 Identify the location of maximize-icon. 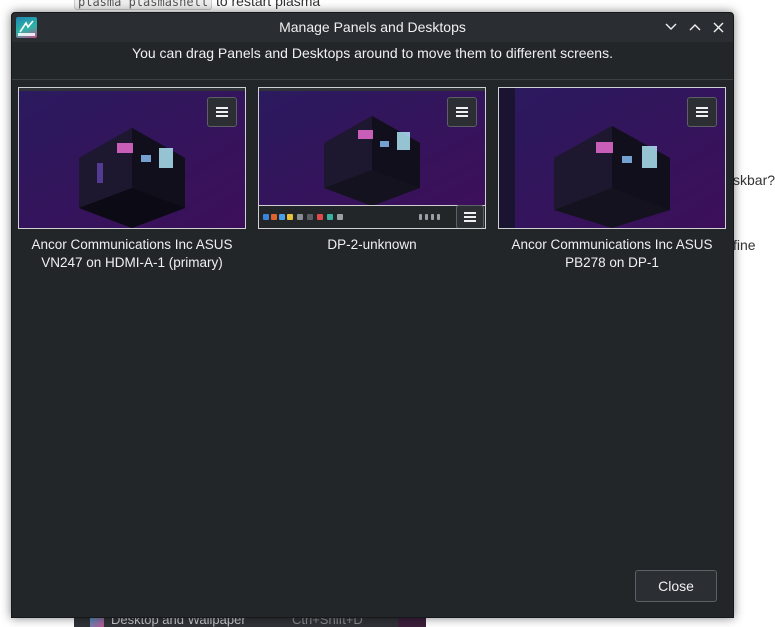
(695, 27).